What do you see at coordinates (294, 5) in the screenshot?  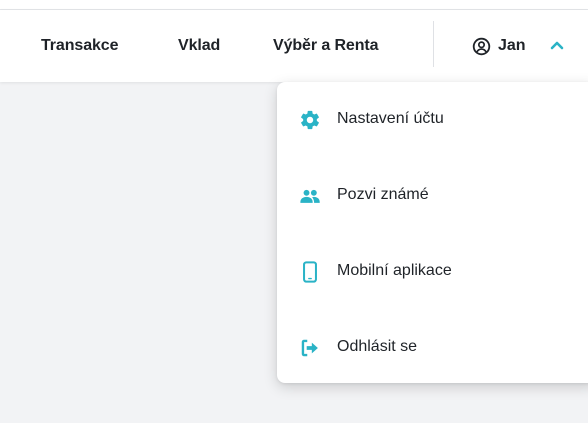 I see `top-strip` at bounding box center [294, 5].